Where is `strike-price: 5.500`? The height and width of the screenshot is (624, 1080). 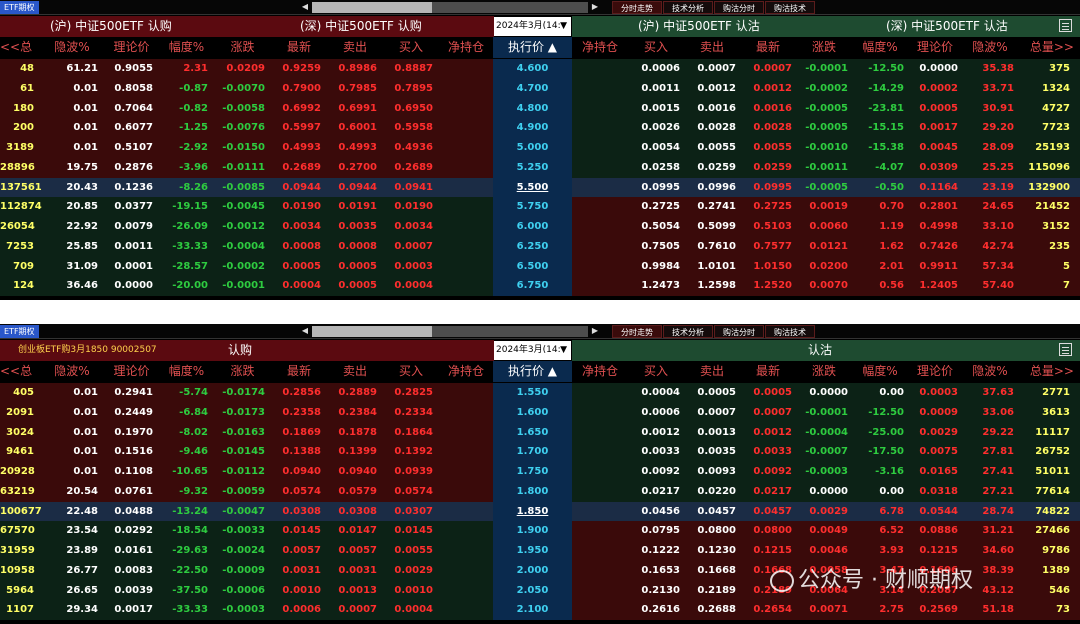 strike-price: 5.500 is located at coordinates (532, 188).